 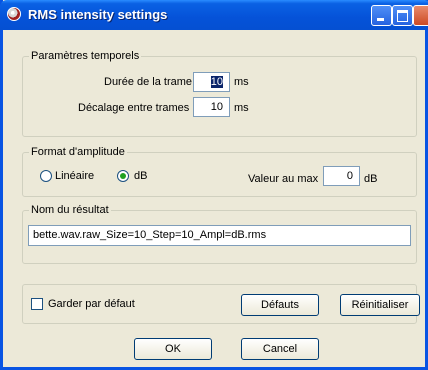 What do you see at coordinates (98, 14) in the screenshot?
I see `window-title: RMS intensity settings` at bounding box center [98, 14].